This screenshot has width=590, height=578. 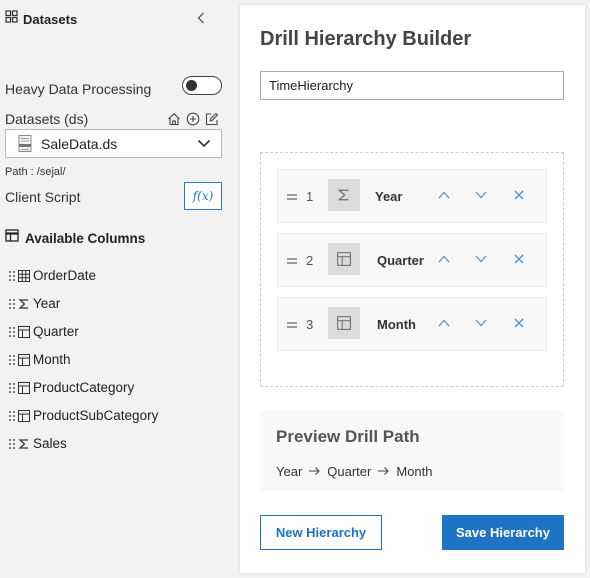 What do you see at coordinates (50, 19) in the screenshot?
I see `sidebar-title: Datasets` at bounding box center [50, 19].